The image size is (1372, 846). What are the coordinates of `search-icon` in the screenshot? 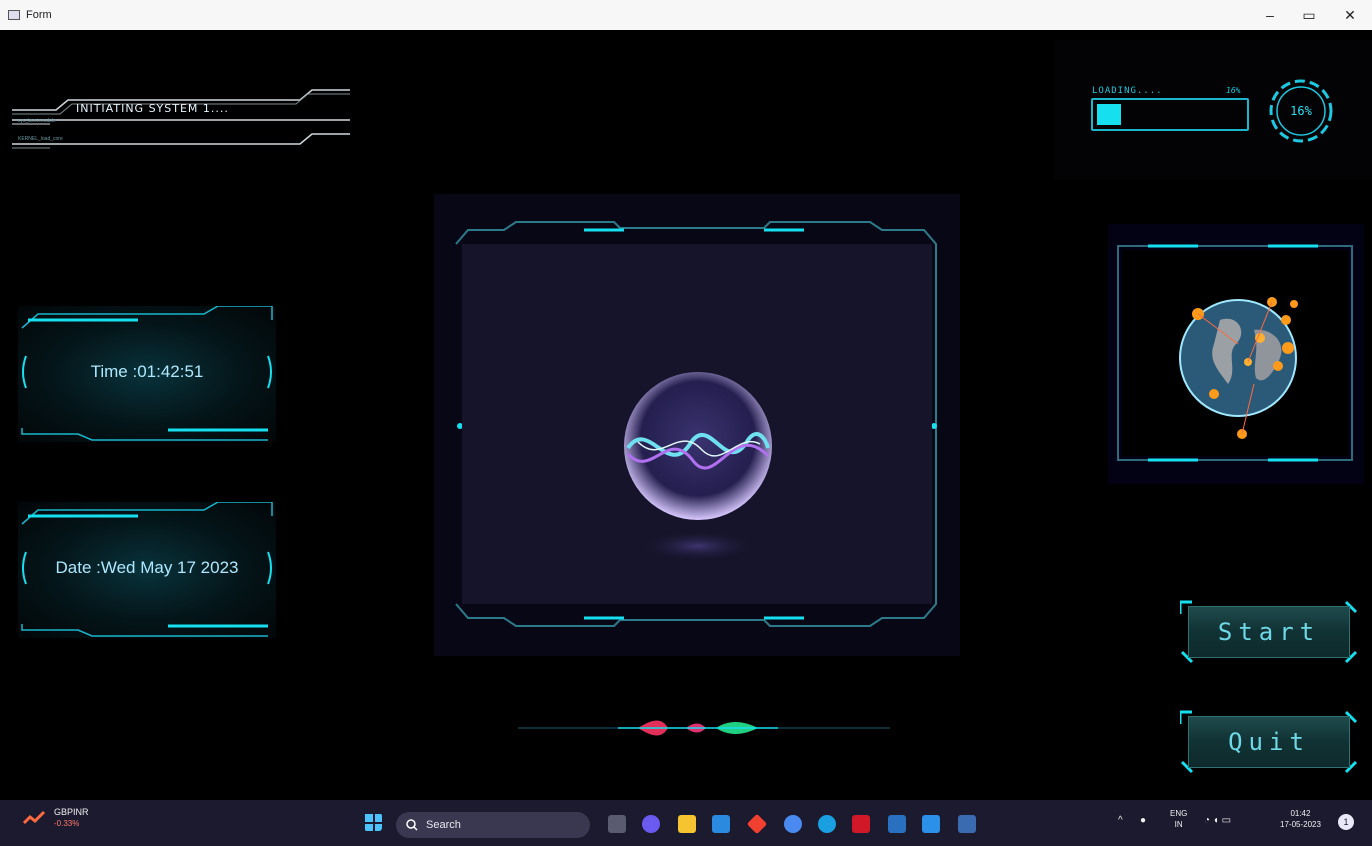 It's located at (412, 825).